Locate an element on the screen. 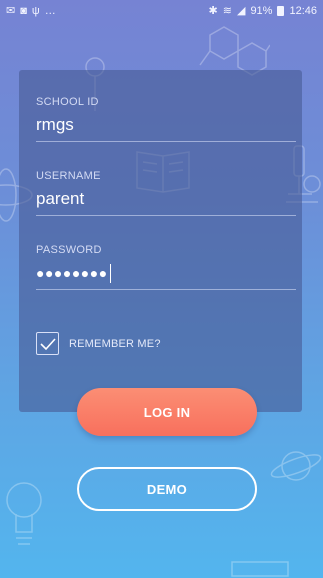 The image size is (323, 578). school-id-input: rmgs is located at coordinates (166, 125).